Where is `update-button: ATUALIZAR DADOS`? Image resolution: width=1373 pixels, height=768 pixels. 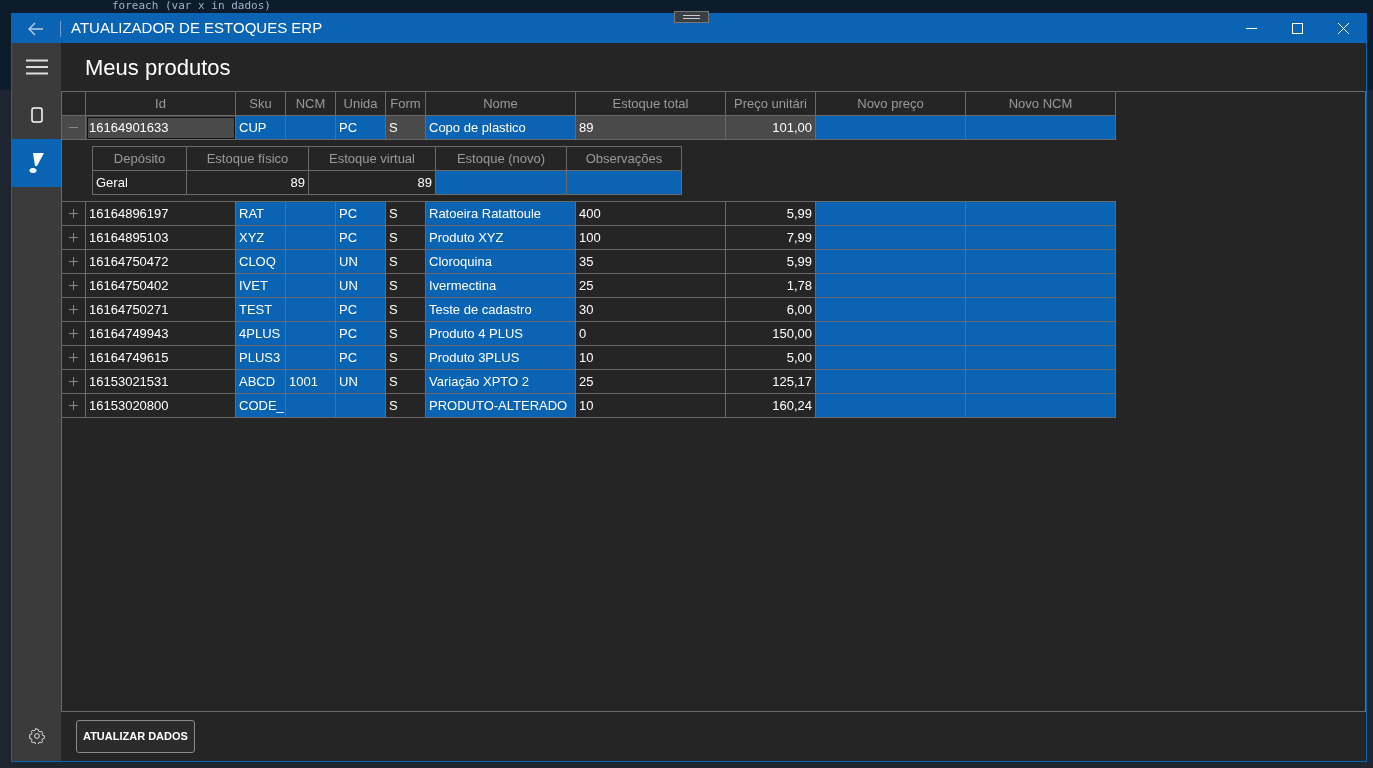
update-button: ATUALIZAR DADOS is located at coordinates (135, 736).